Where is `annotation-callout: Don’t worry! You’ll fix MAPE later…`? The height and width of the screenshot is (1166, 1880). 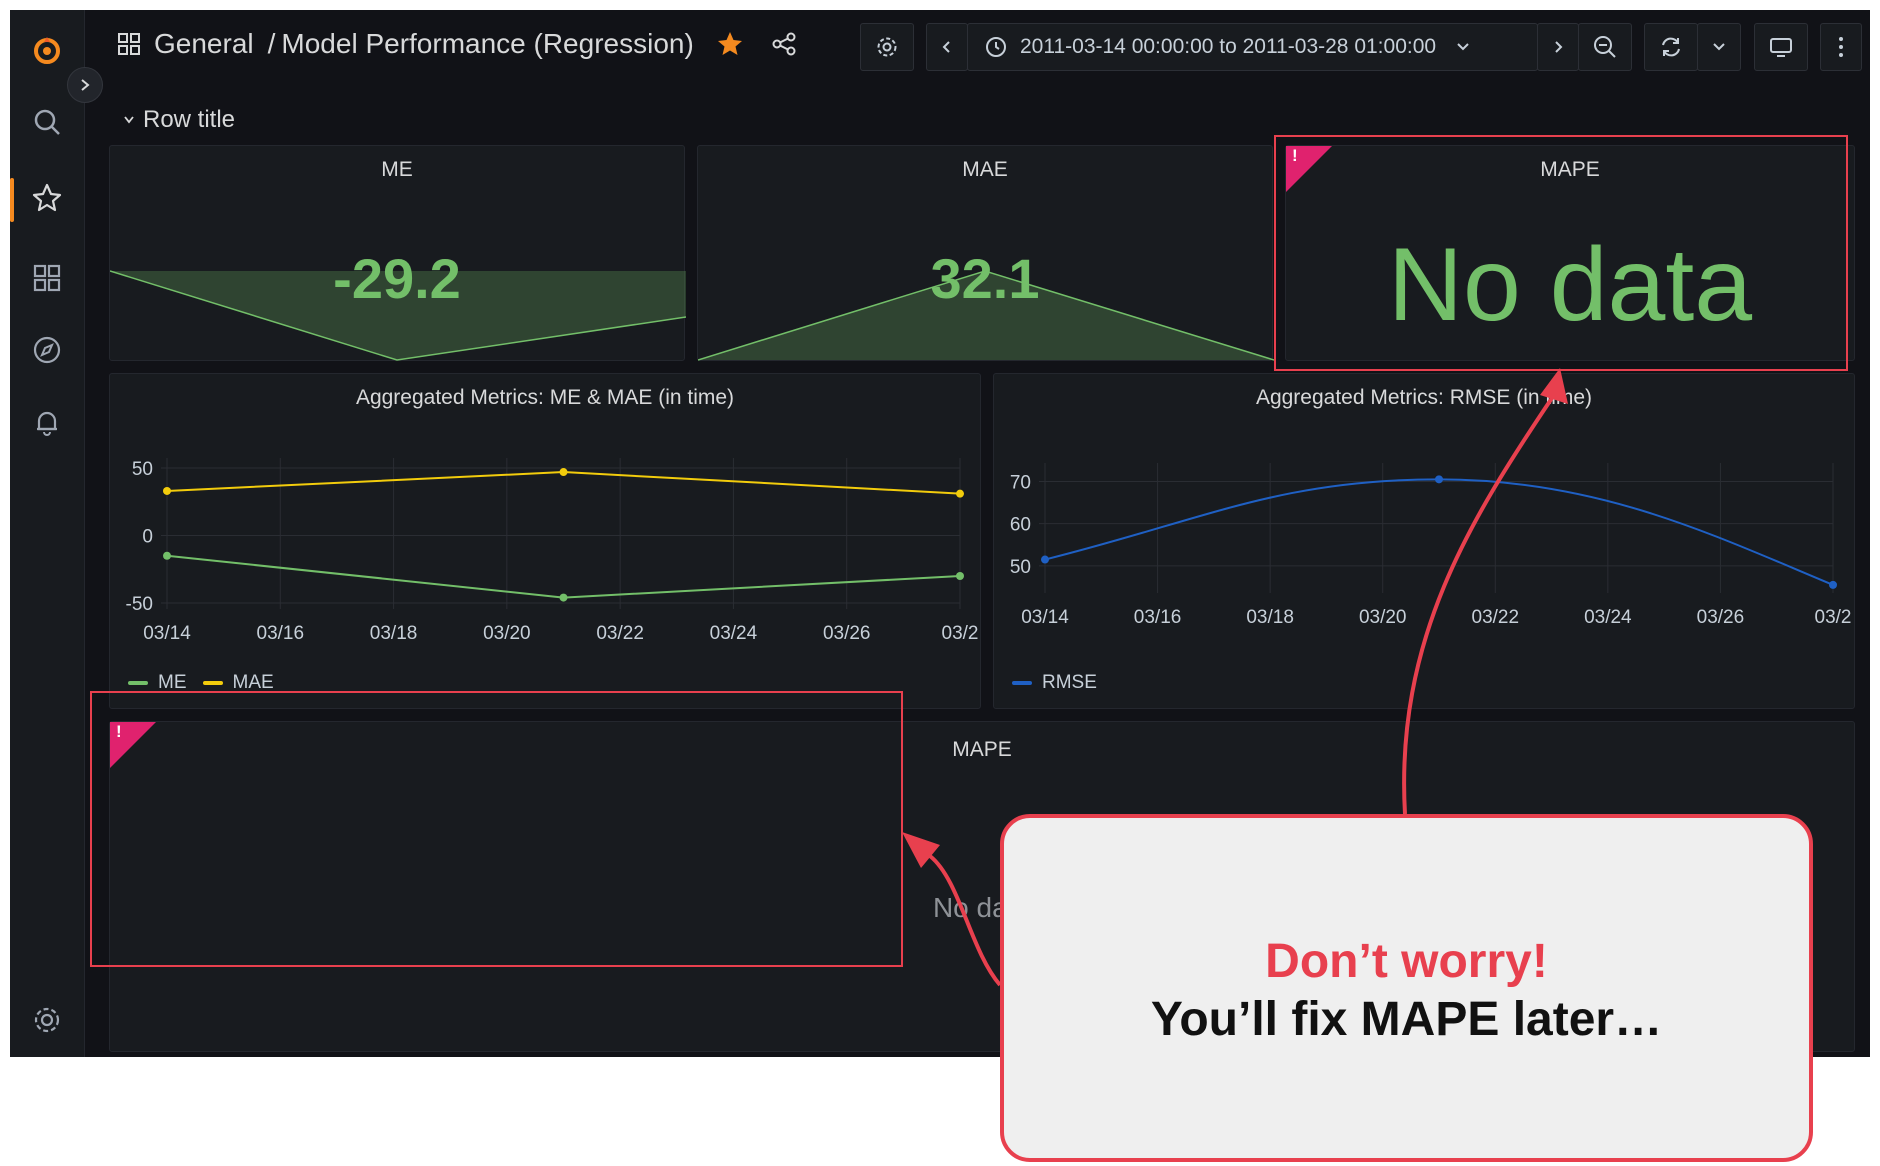
annotation-callout: Don’t worry! You’ll fix MAPE later… is located at coordinates (1406, 988).